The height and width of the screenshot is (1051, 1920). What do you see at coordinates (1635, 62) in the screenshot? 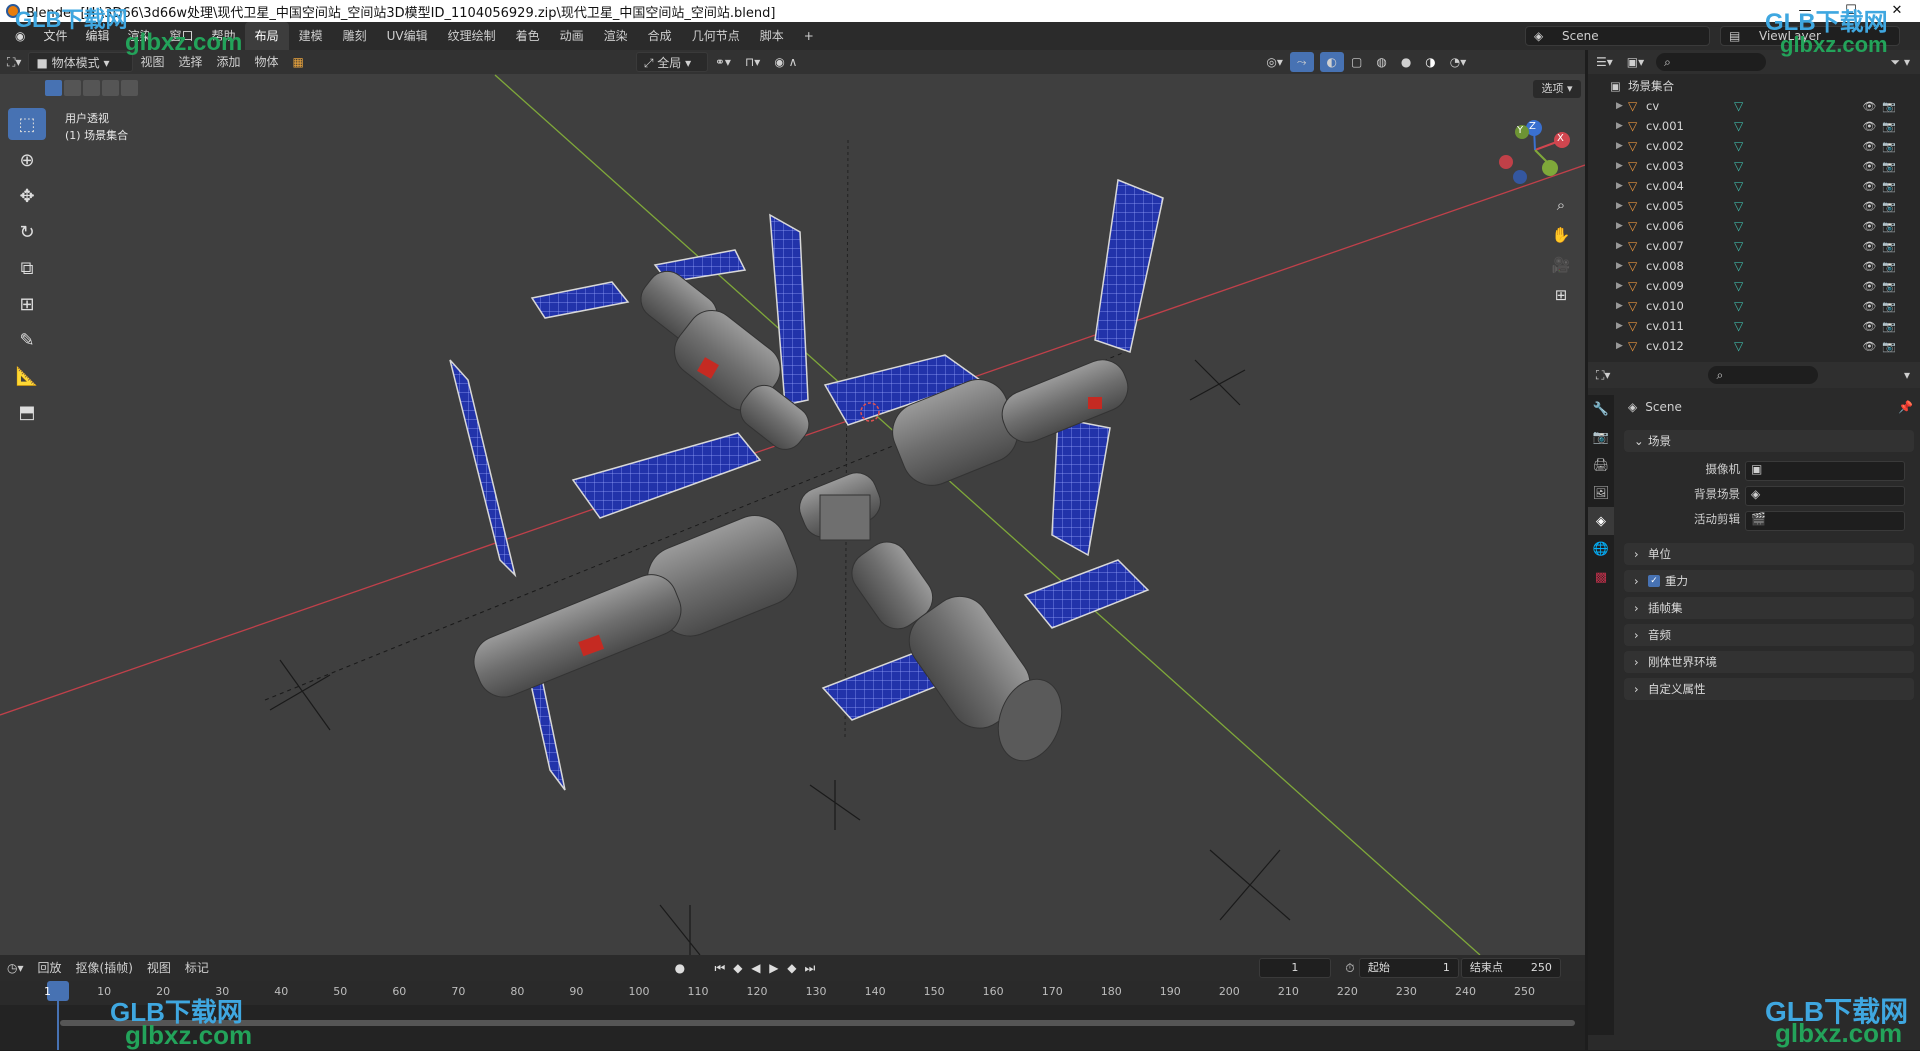
I see `outliner-display-mode-icon: ▣▾` at bounding box center [1635, 62].